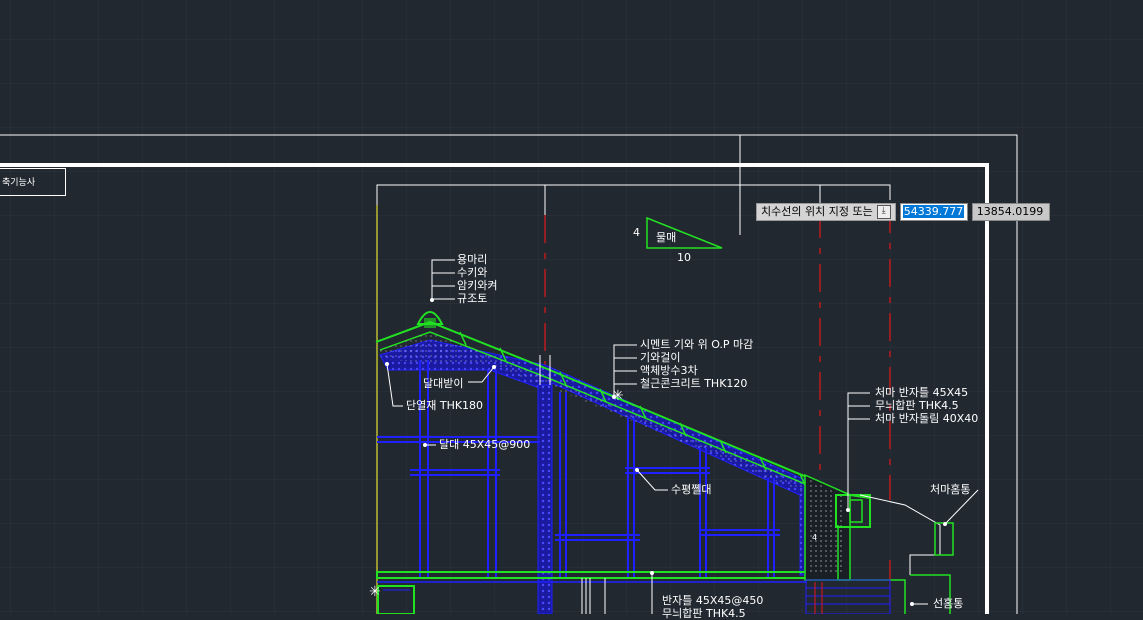  What do you see at coordinates (684, 257) in the screenshot?
I see `slope-run: 10` at bounding box center [684, 257].